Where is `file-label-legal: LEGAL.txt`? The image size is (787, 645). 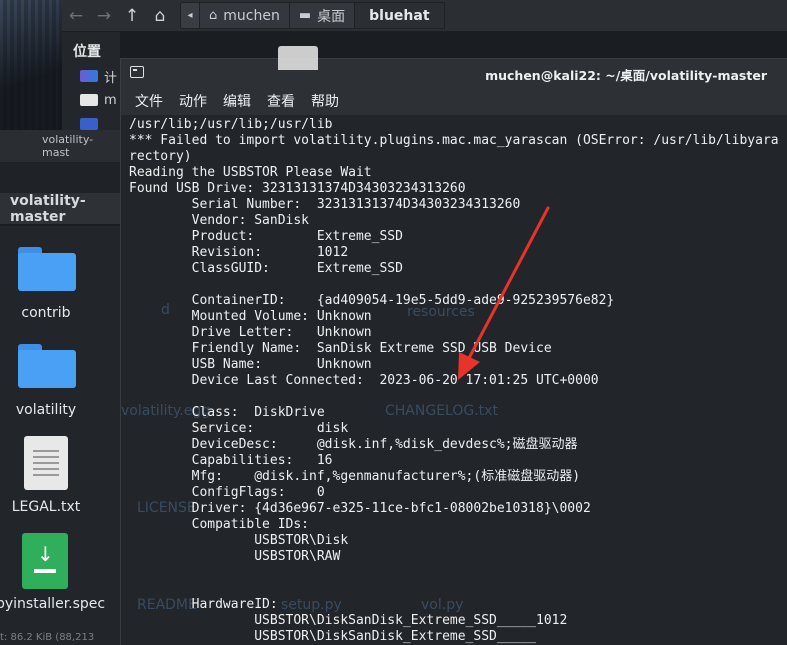 file-label-legal: LEGAL.txt is located at coordinates (46, 507).